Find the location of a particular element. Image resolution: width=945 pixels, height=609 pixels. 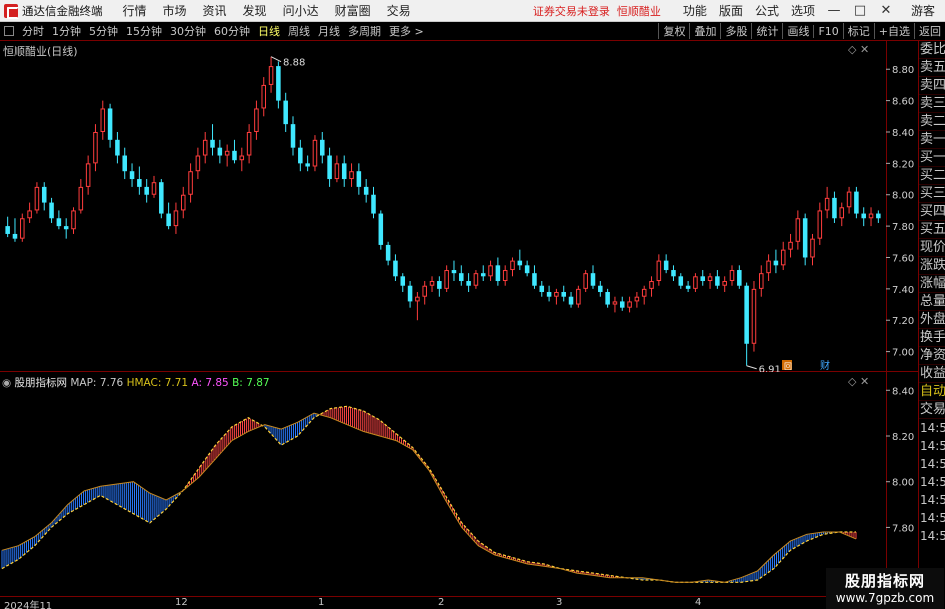

period-30min: 30分钟 is located at coordinates (188, 31).